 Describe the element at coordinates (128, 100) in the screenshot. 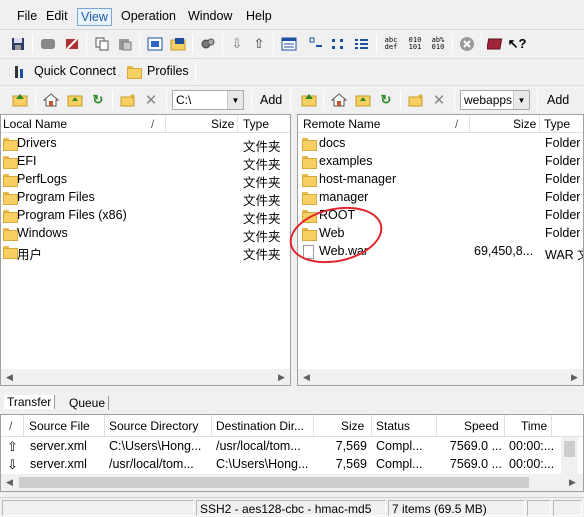

I see `local-new-folder-icon: ✶` at that location.